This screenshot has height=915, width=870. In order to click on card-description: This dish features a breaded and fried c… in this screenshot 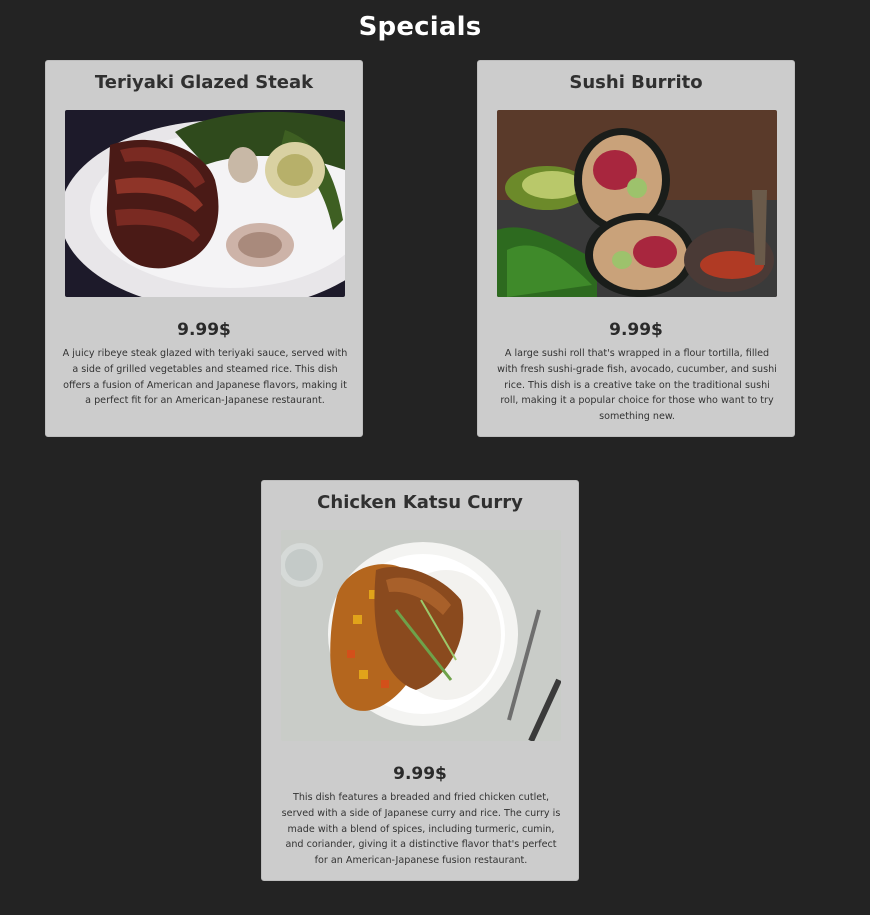, I will do `click(421, 829)`.